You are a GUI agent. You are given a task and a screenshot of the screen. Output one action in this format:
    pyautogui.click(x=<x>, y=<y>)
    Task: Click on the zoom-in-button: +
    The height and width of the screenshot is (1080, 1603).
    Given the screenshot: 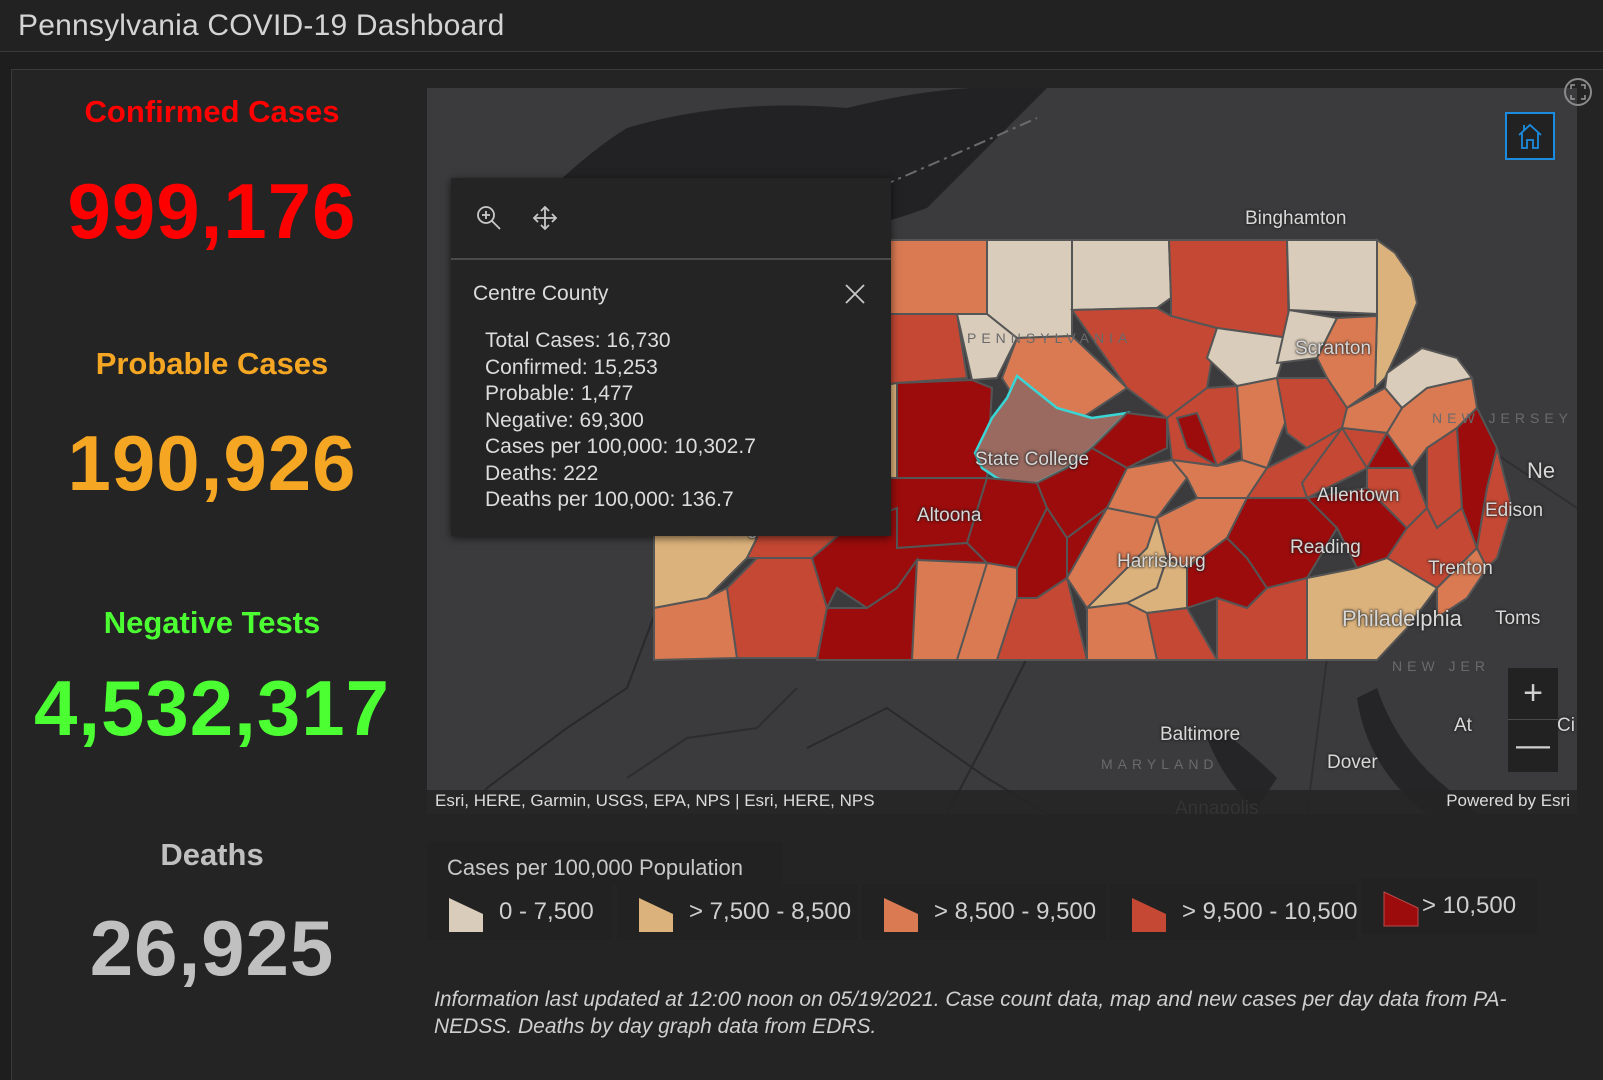 What is the action you would take?
    pyautogui.click(x=1533, y=693)
    